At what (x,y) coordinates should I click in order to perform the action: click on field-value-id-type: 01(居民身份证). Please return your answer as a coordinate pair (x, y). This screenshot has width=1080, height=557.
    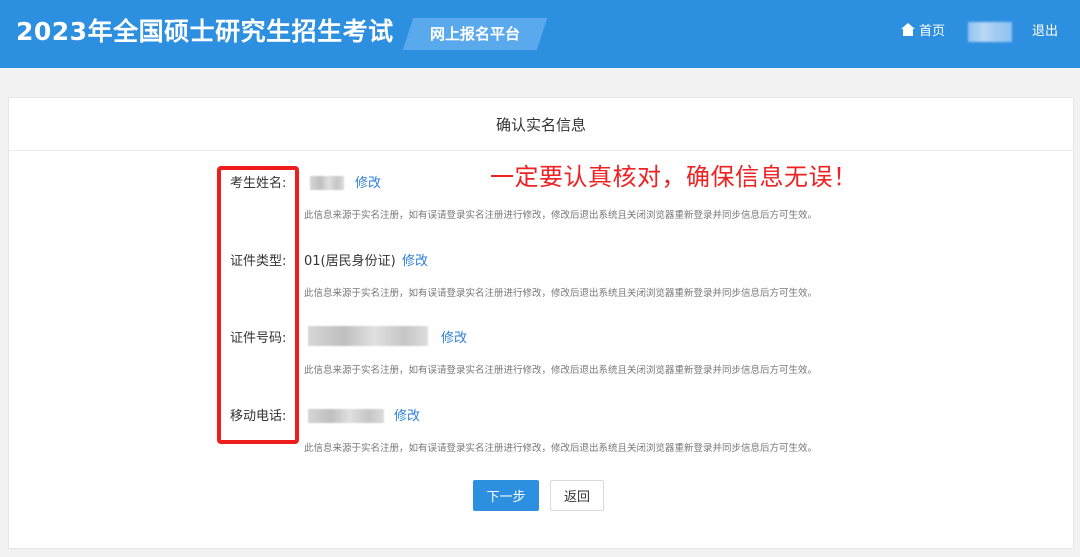
    Looking at the image, I should click on (350, 261).